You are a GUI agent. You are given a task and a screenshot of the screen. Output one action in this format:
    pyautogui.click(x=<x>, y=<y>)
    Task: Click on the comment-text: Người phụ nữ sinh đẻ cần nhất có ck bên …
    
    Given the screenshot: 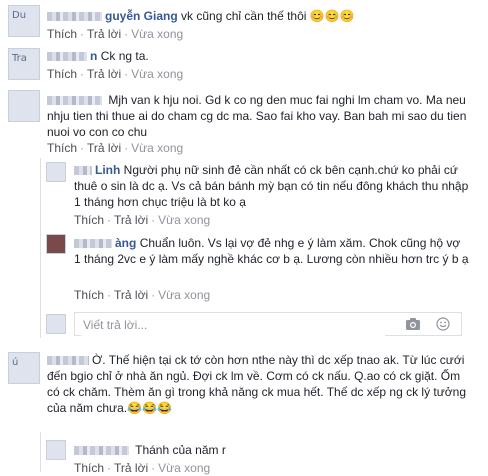 What is the action you would take?
    pyautogui.click(x=271, y=186)
    